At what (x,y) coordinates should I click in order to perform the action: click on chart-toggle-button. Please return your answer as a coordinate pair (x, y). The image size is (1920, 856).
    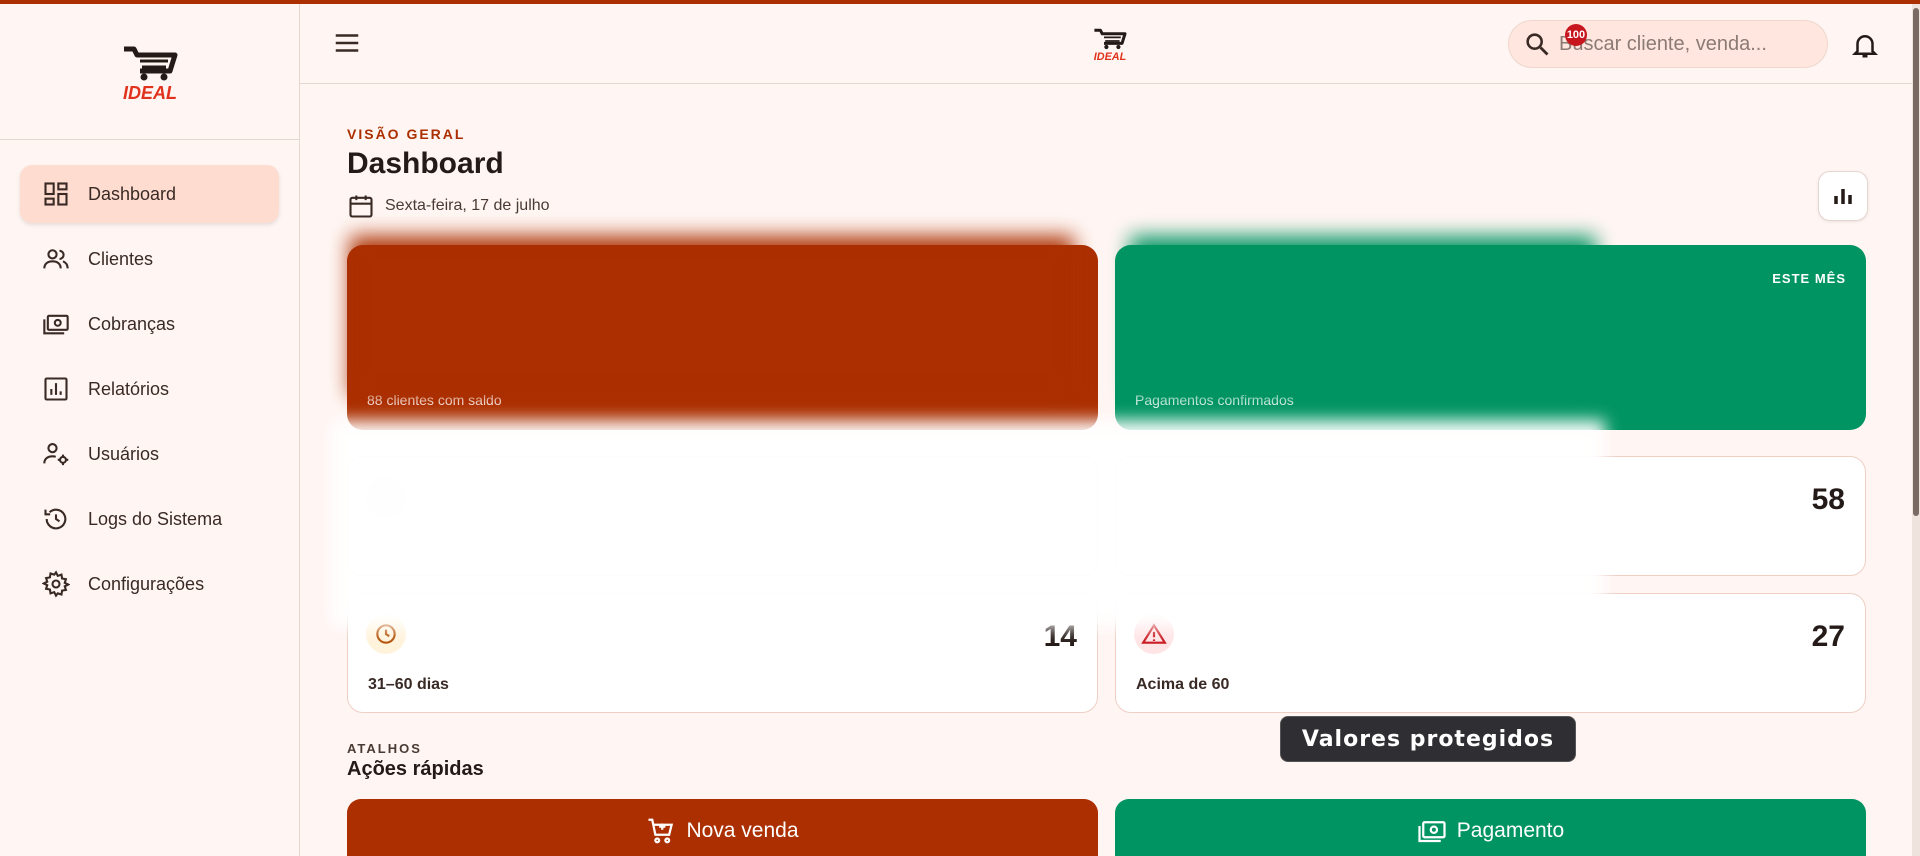
    Looking at the image, I should click on (1843, 196).